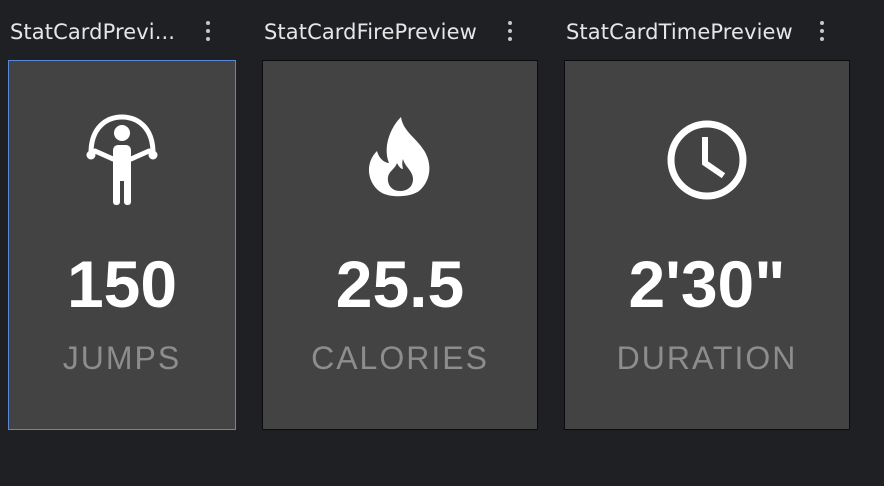  Describe the element at coordinates (122, 284) in the screenshot. I see `stat-value: 150` at that location.